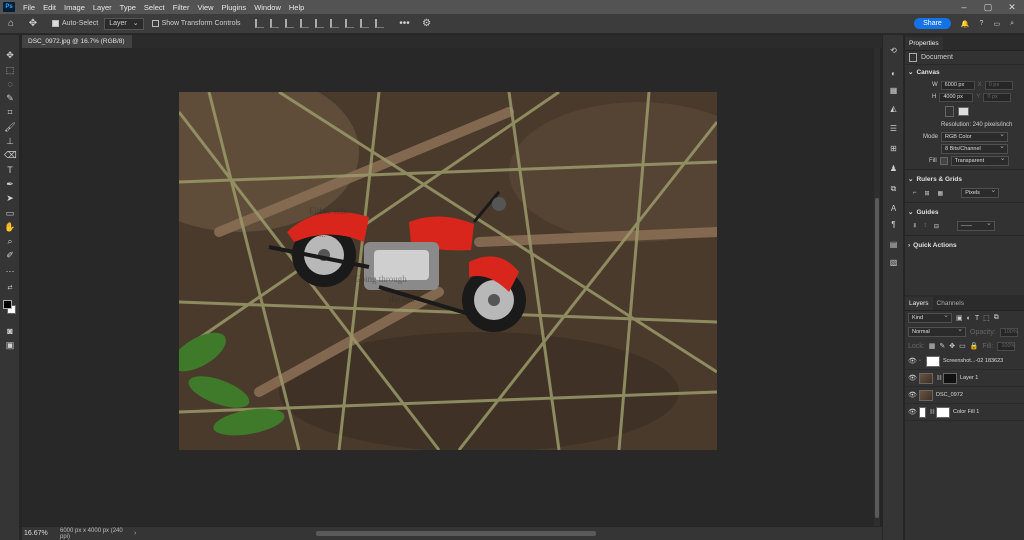  What do you see at coordinates (205, 7) in the screenshot?
I see `menu-view: View` at bounding box center [205, 7].